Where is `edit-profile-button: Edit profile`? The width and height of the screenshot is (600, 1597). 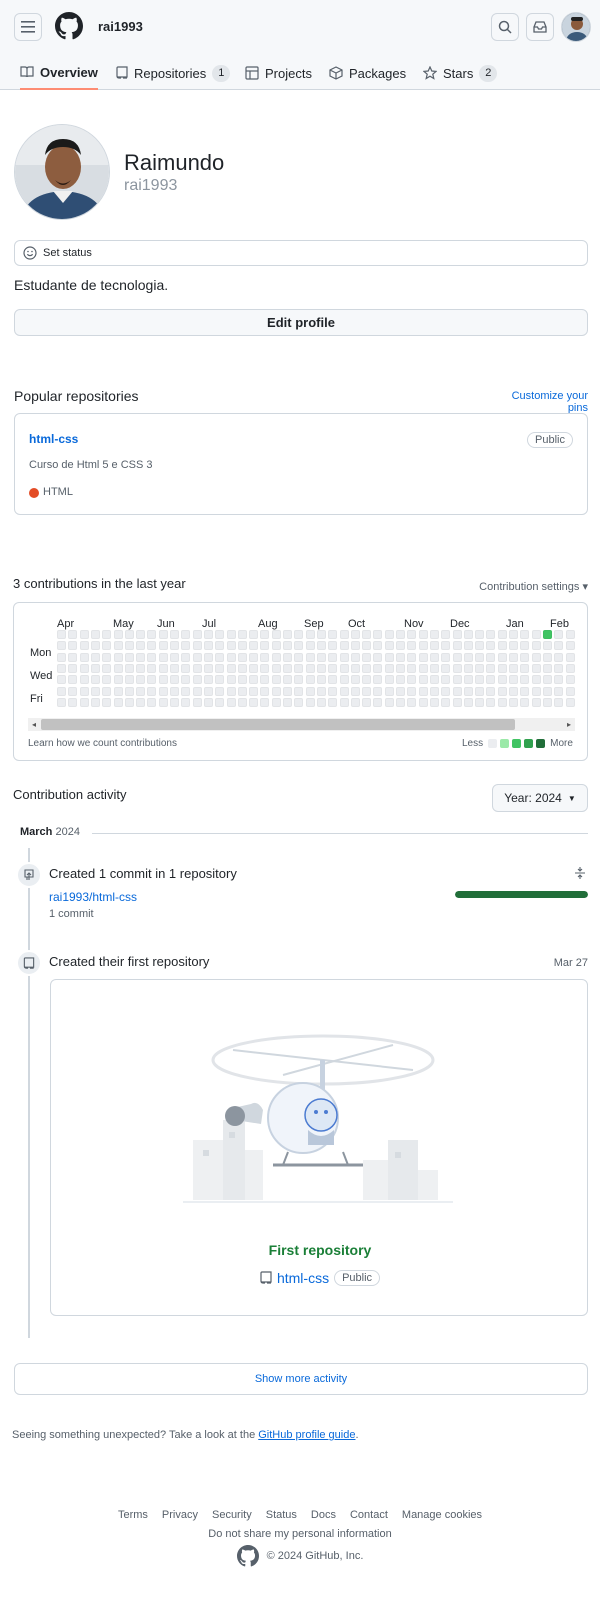 edit-profile-button: Edit profile is located at coordinates (301, 322).